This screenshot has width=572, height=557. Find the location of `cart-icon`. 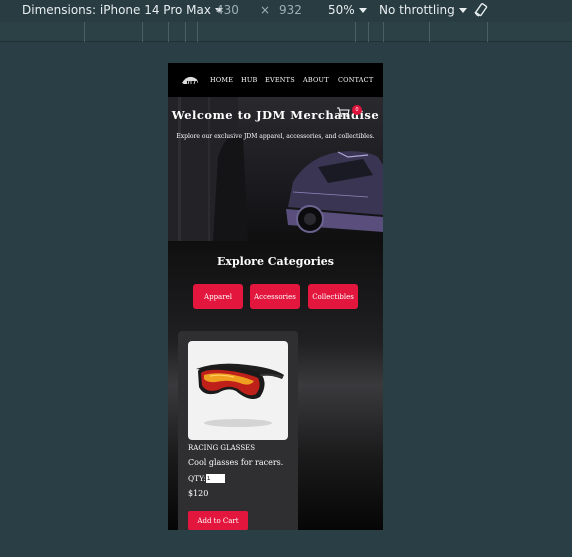

cart-icon is located at coordinates (343, 112).